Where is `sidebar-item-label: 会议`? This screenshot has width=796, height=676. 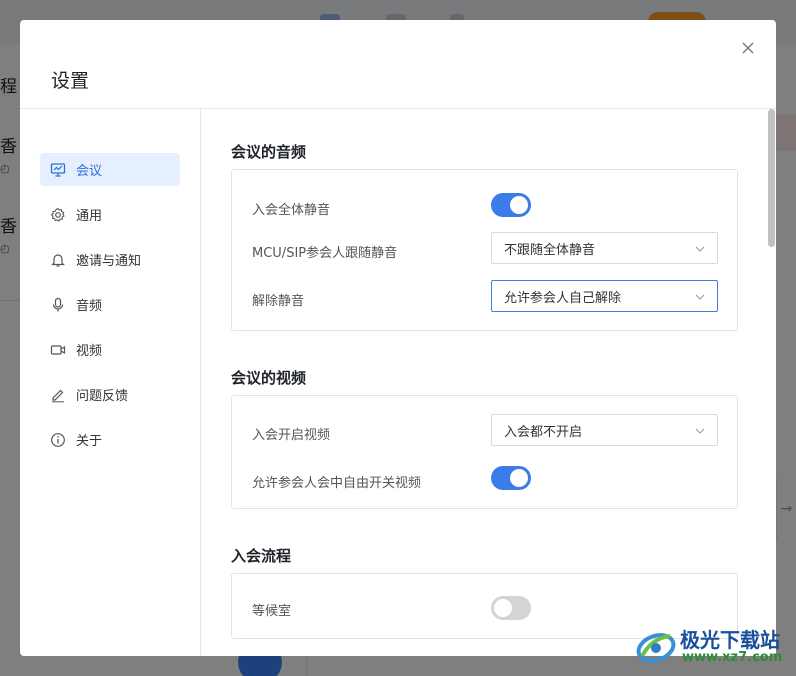
sidebar-item-label: 会议 is located at coordinates (89, 171).